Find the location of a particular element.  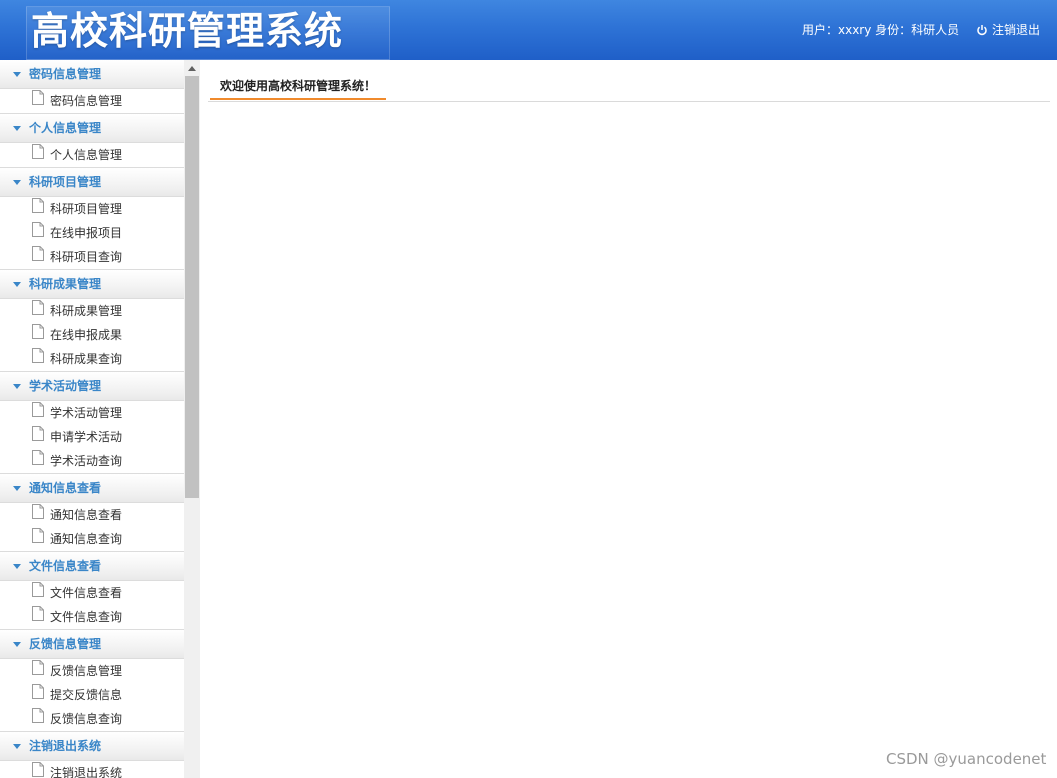

sidebar-item-label: 文件信息查看 is located at coordinates (86, 593).